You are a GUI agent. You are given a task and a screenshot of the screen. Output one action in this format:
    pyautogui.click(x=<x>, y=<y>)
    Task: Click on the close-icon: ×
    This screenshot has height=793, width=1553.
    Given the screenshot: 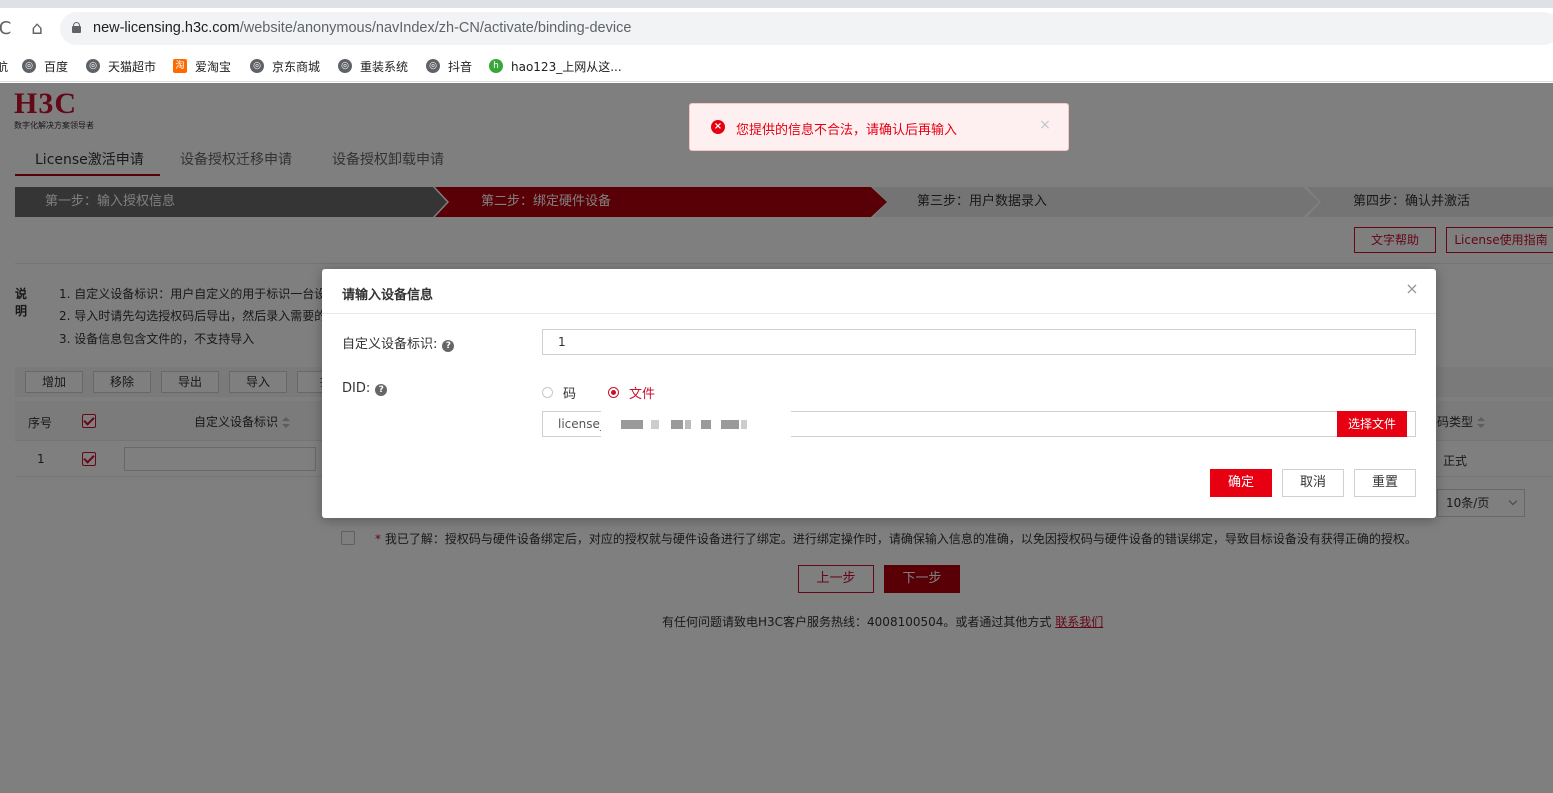 What is the action you would take?
    pyautogui.click(x=1412, y=289)
    